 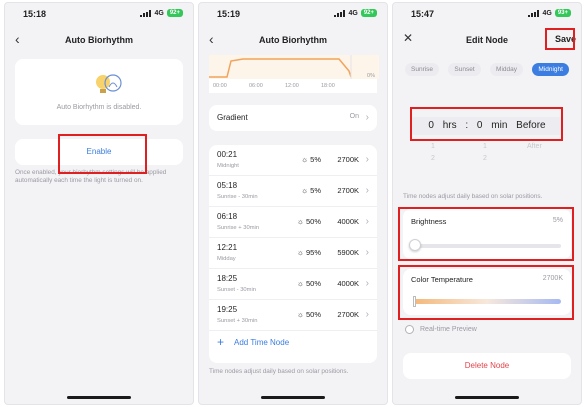 I want to click on node-time: 05:18, so click(x=227, y=185).